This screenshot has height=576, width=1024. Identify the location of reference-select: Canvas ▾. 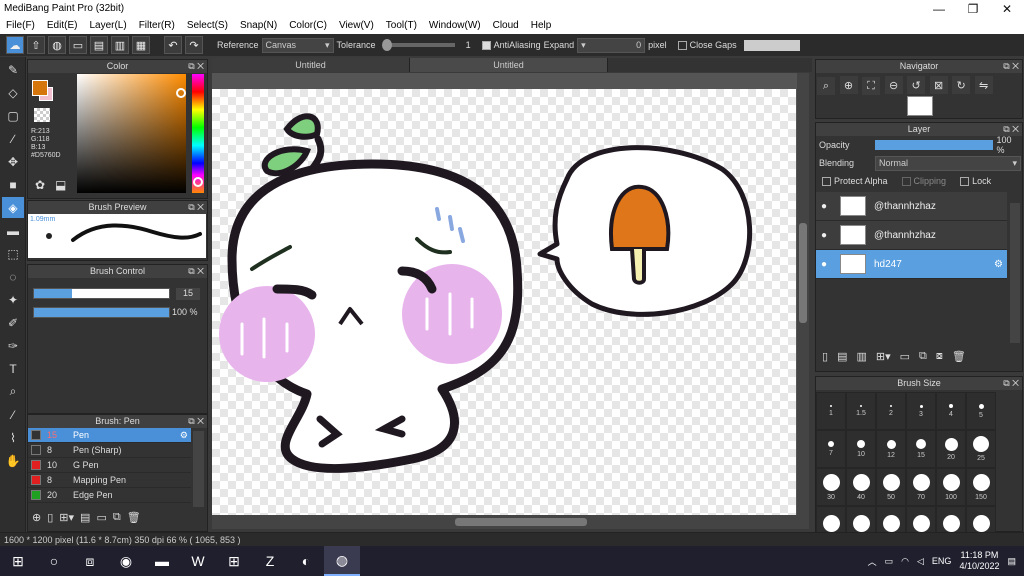
(297, 45).